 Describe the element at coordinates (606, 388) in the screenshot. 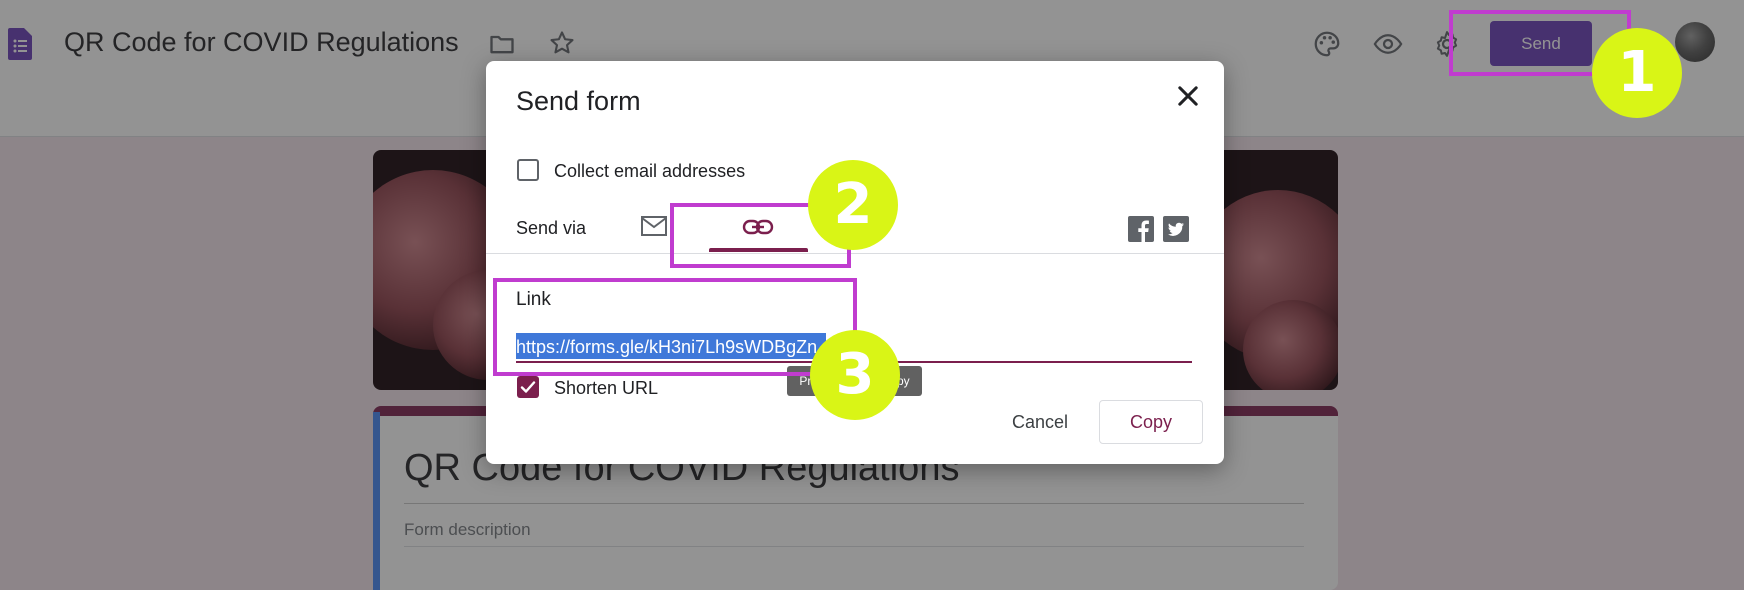

I see `shorten-url-label: Shorten URL` at that location.